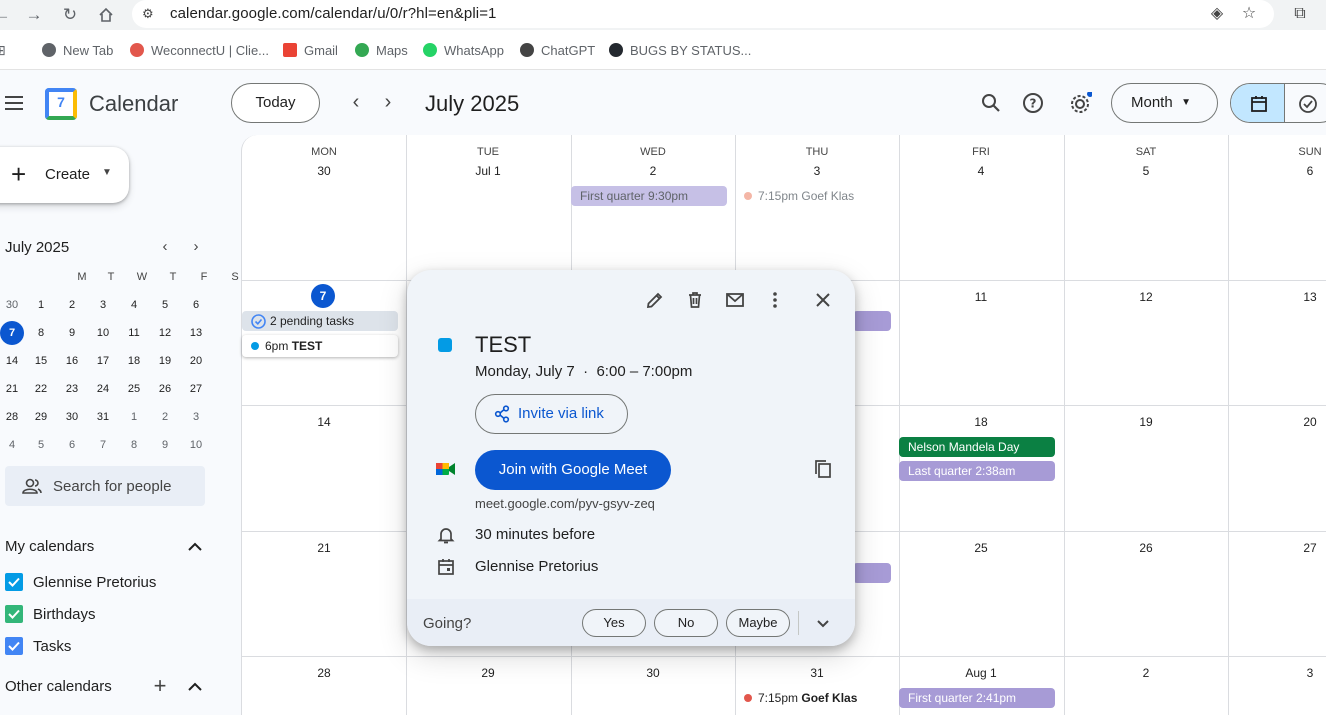 This screenshot has width=1326, height=715. Describe the element at coordinates (103, 389) in the screenshot. I see `mini-calendar-day: 24` at that location.